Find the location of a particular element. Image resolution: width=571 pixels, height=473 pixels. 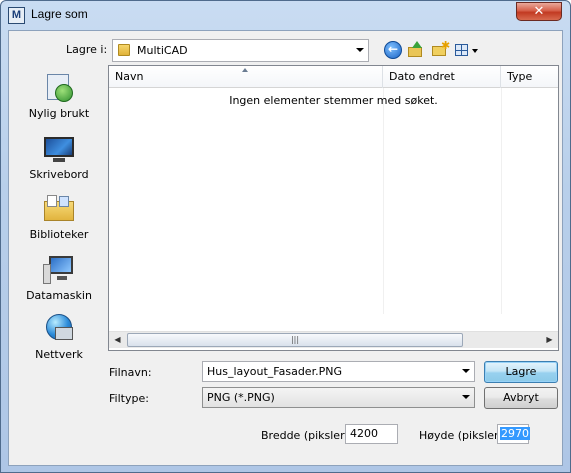

libraries-icon is located at coordinates (59, 209).